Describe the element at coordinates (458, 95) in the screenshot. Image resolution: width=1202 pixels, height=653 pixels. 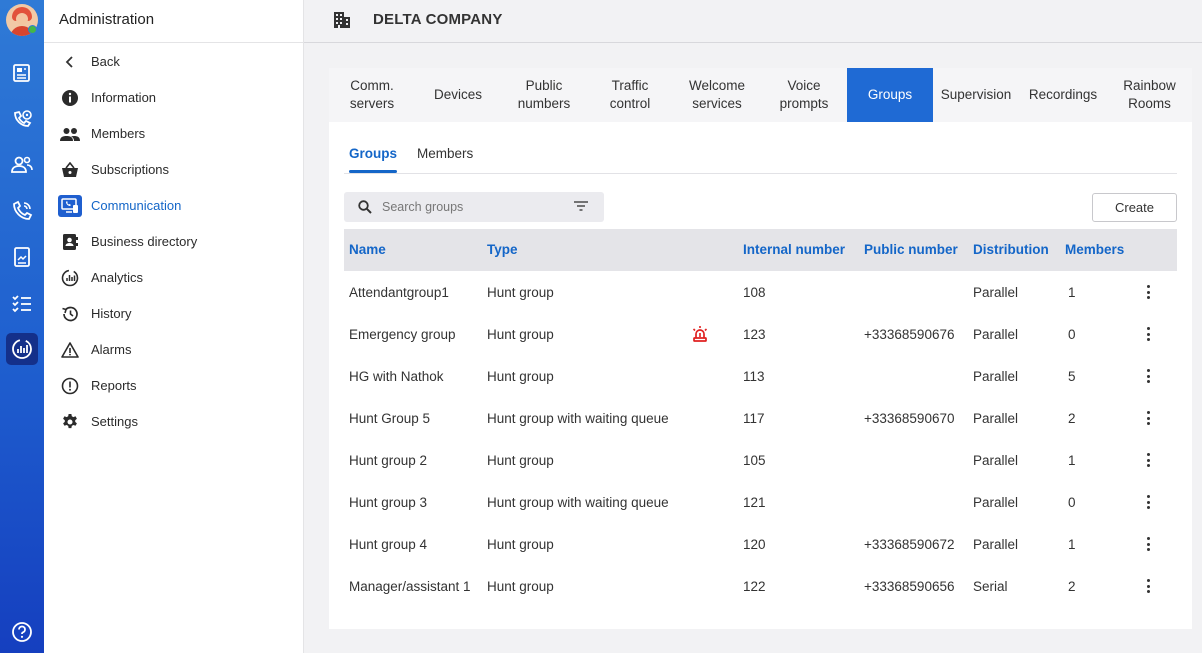
I see `tab-devices: Devices` at that location.